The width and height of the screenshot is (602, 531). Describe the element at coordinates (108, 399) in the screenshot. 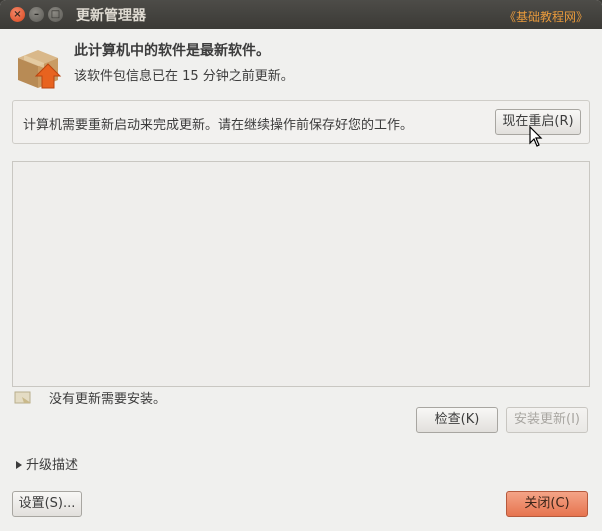

I see `status-message: 没有更新需要安装。` at that location.